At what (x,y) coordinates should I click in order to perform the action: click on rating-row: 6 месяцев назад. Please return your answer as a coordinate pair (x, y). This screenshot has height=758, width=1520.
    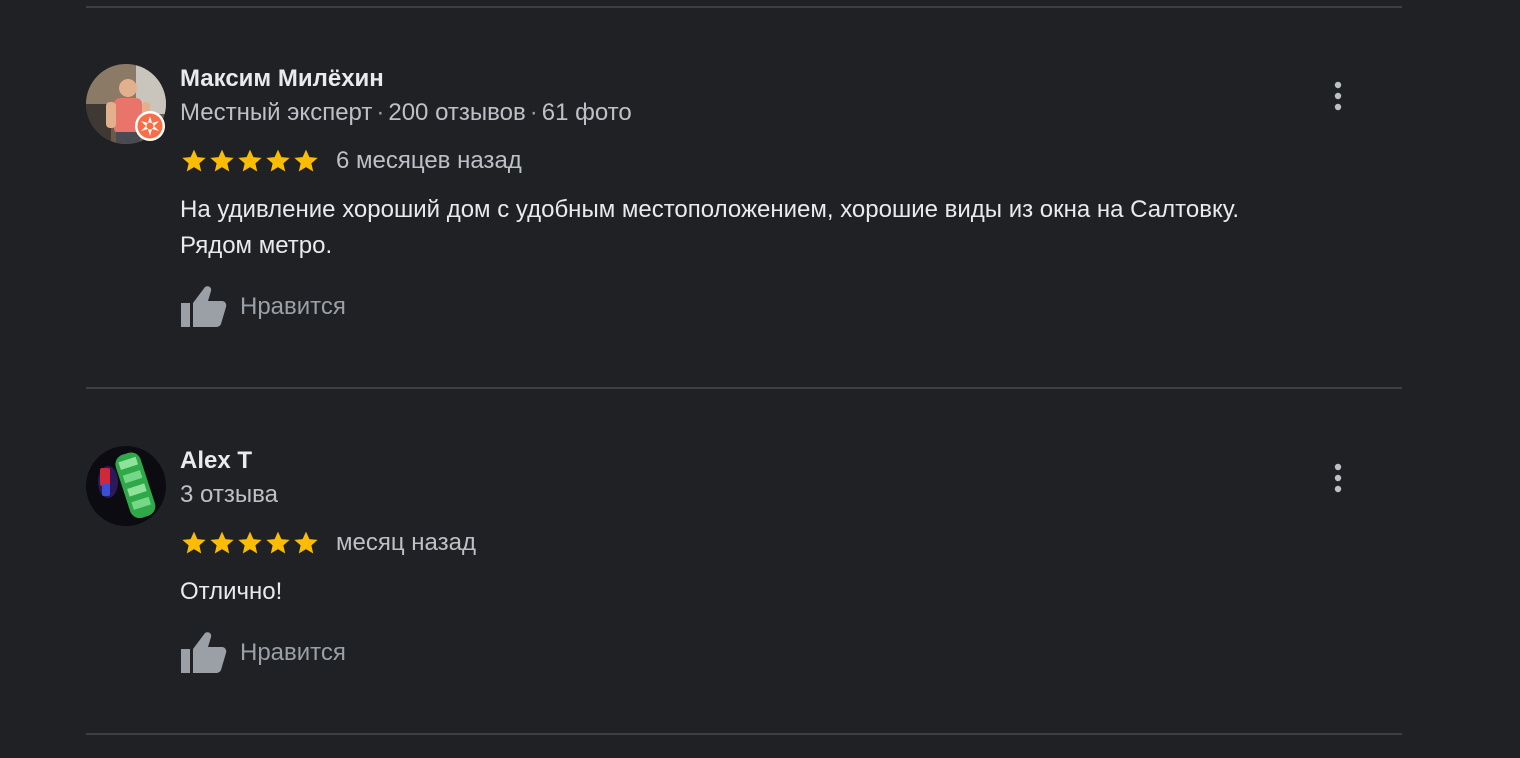
    Looking at the image, I should click on (351, 161).